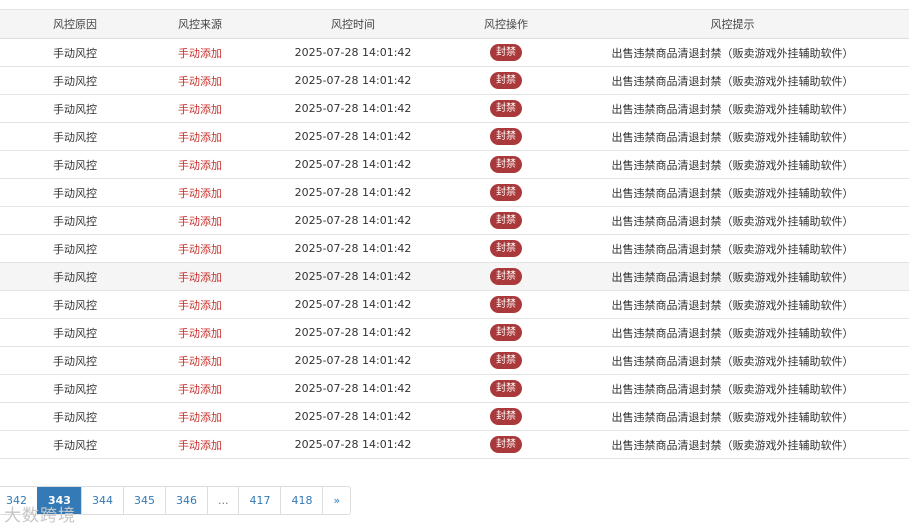  What do you see at coordinates (101, 500) in the screenshot?
I see `page-link-344: 344` at bounding box center [101, 500].